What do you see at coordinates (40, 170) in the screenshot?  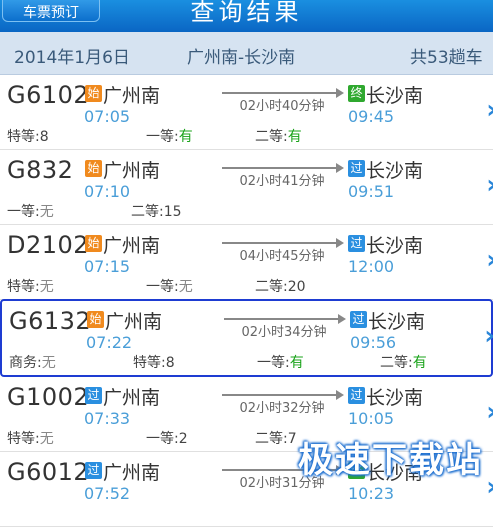 I see `train-number: G832` at bounding box center [40, 170].